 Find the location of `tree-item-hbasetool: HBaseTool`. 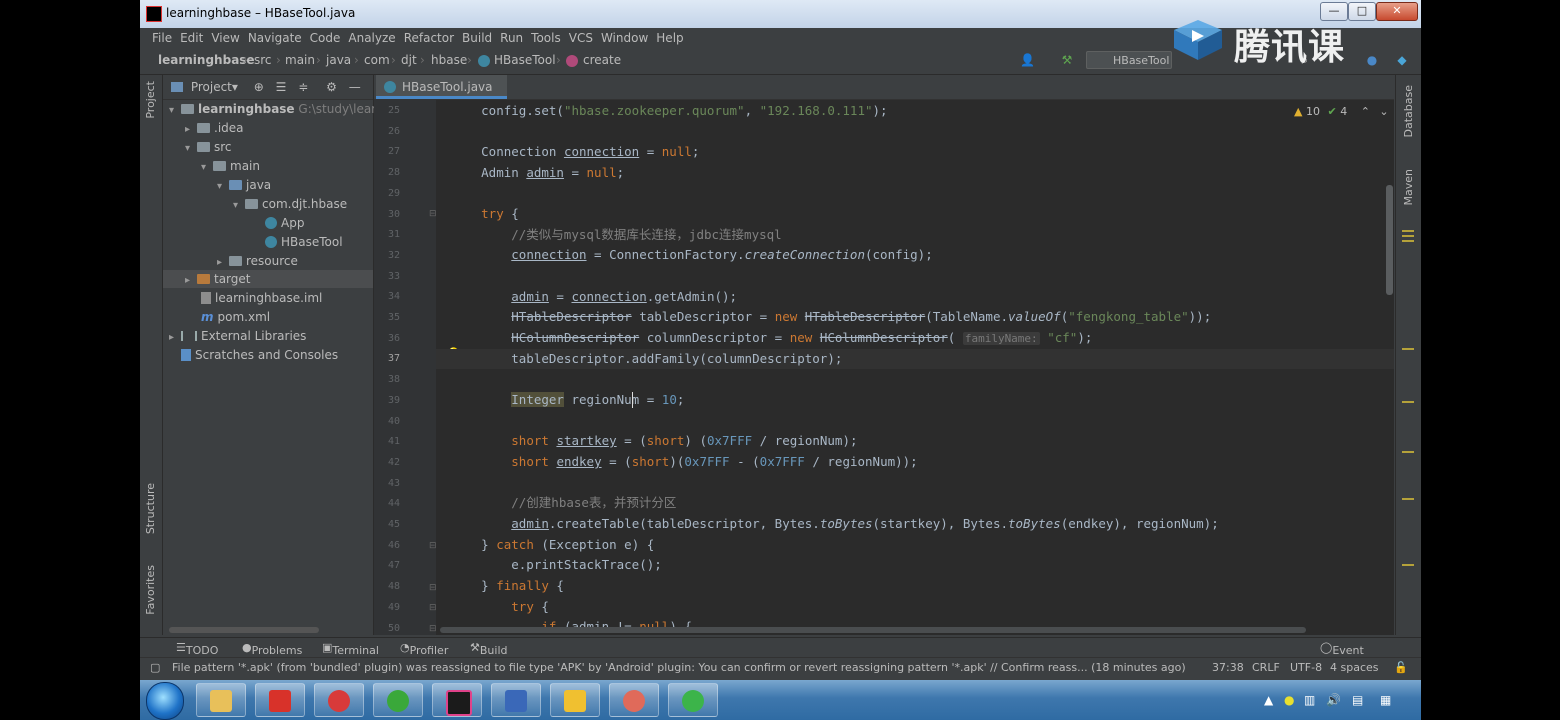

tree-item-hbasetool: HBaseTool is located at coordinates (304, 242).